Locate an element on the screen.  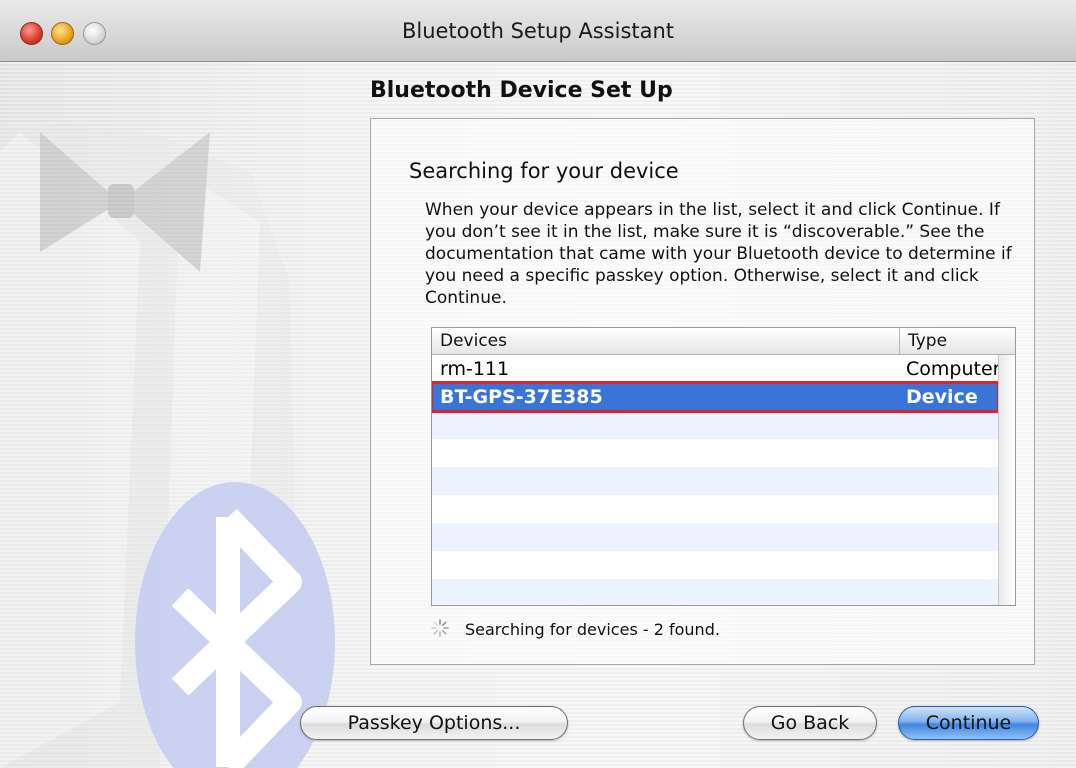
device-name-cell: BT-GPS-37E385 is located at coordinates (521, 397).